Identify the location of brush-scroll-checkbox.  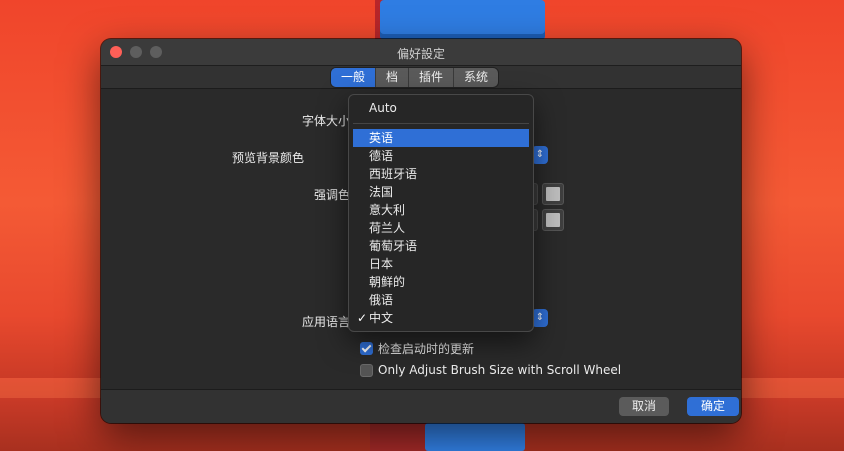
(366, 370).